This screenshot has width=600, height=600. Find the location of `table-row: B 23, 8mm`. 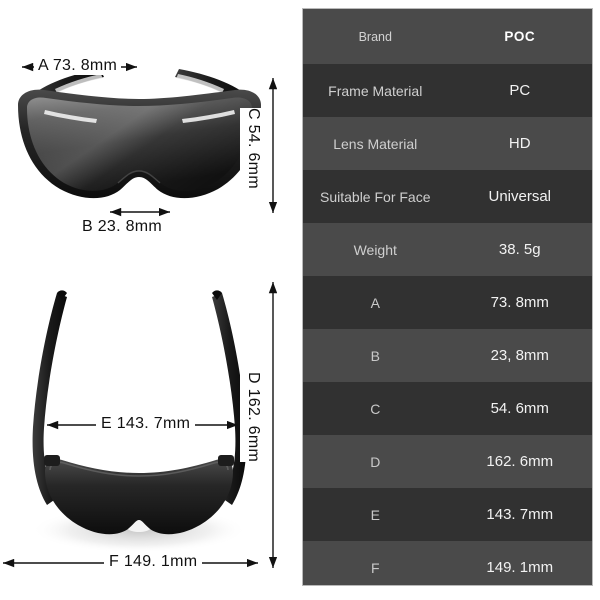

table-row: B 23, 8mm is located at coordinates (447, 355).